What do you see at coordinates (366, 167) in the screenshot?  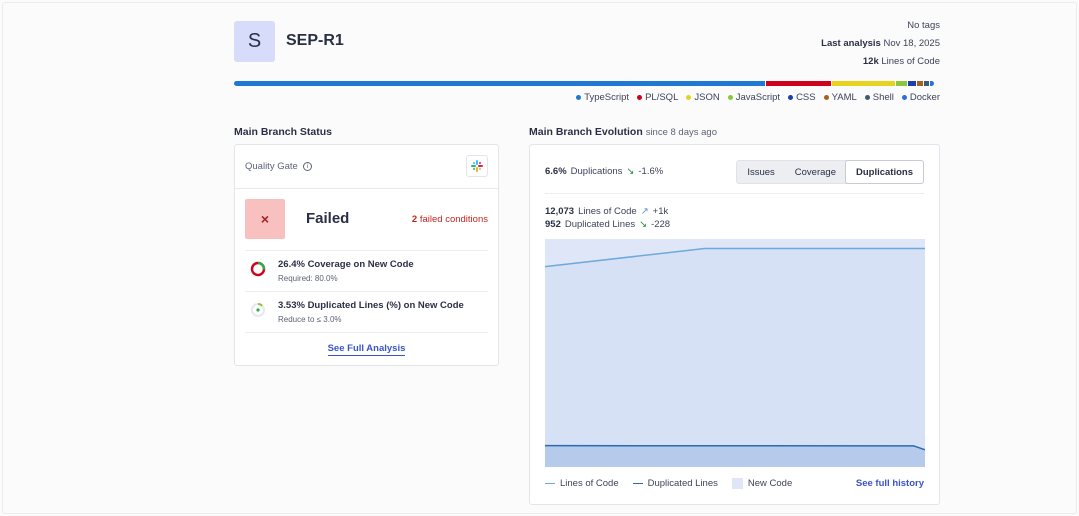 I see `quality-gate-header: Quality Gate i` at bounding box center [366, 167].